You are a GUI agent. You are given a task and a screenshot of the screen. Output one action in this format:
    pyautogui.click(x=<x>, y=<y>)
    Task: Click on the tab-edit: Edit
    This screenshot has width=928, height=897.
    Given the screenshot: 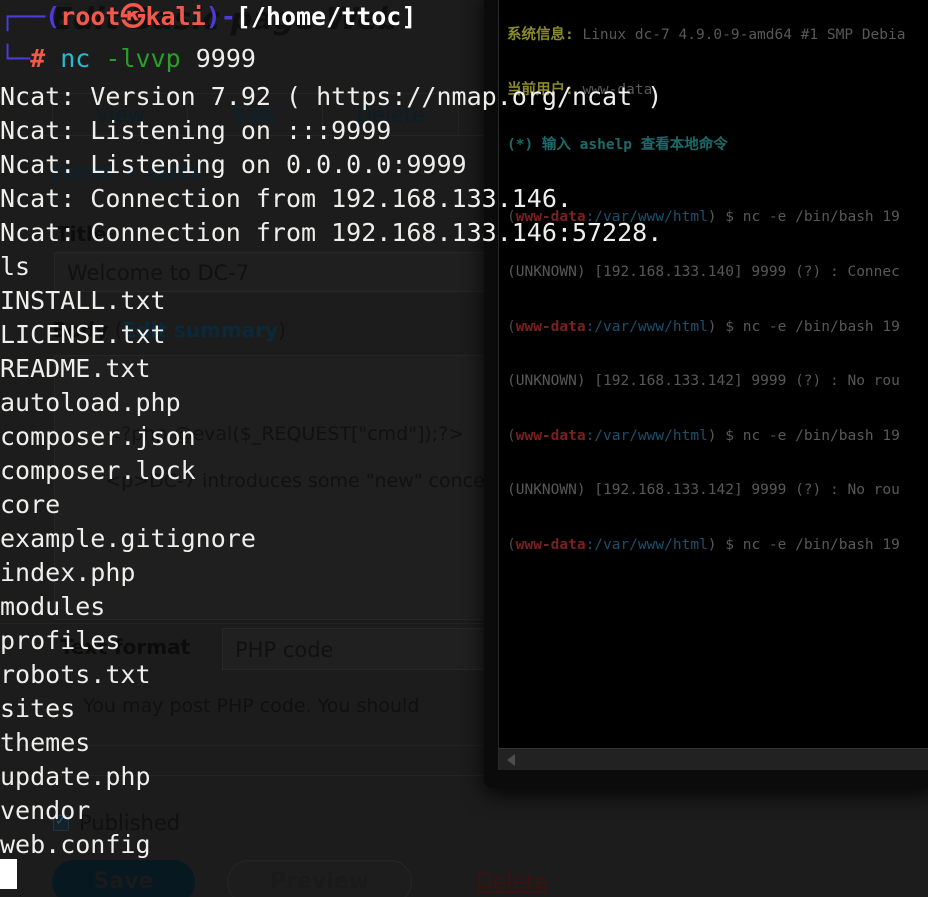 What is the action you would take?
    pyautogui.click(x=255, y=115)
    